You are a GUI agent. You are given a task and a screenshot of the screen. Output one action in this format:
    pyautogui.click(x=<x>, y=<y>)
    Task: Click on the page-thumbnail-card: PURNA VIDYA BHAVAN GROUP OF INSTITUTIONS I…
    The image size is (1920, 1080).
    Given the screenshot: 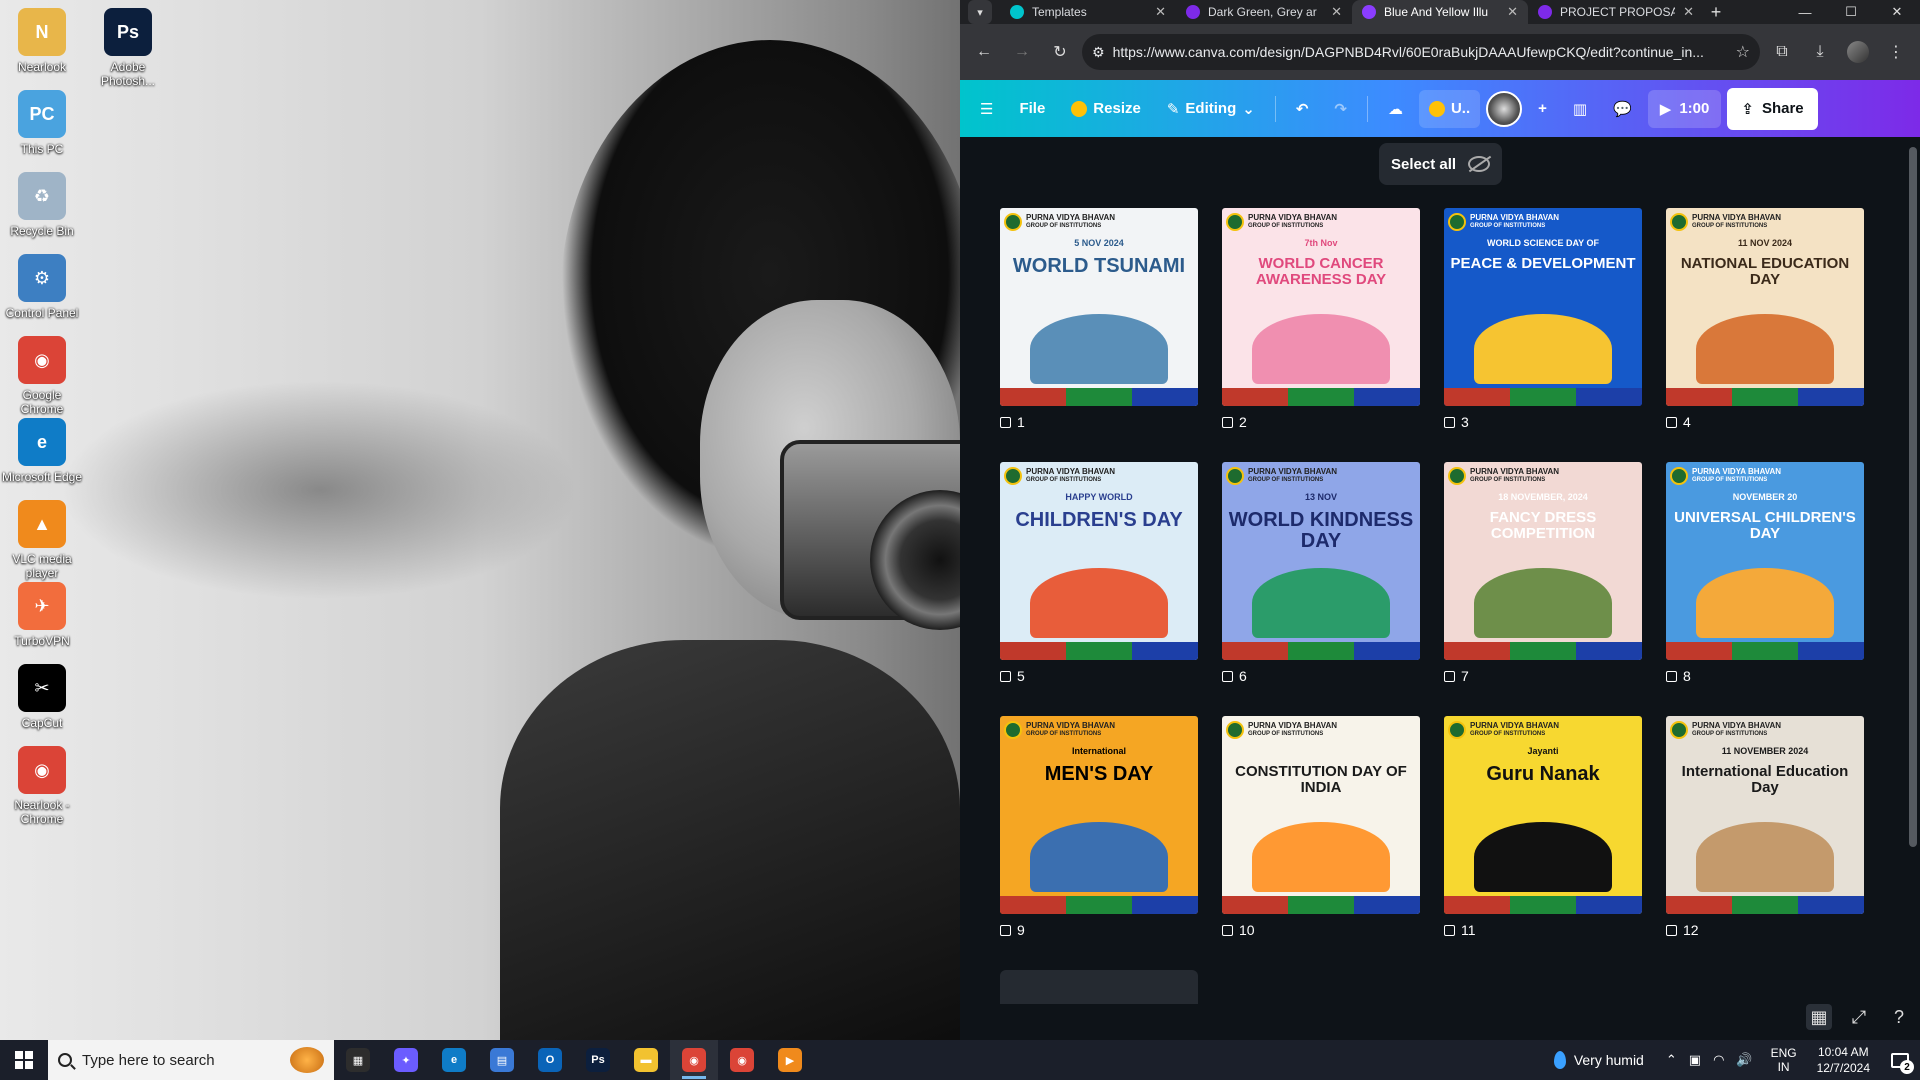 What is the action you would take?
    pyautogui.click(x=1099, y=827)
    